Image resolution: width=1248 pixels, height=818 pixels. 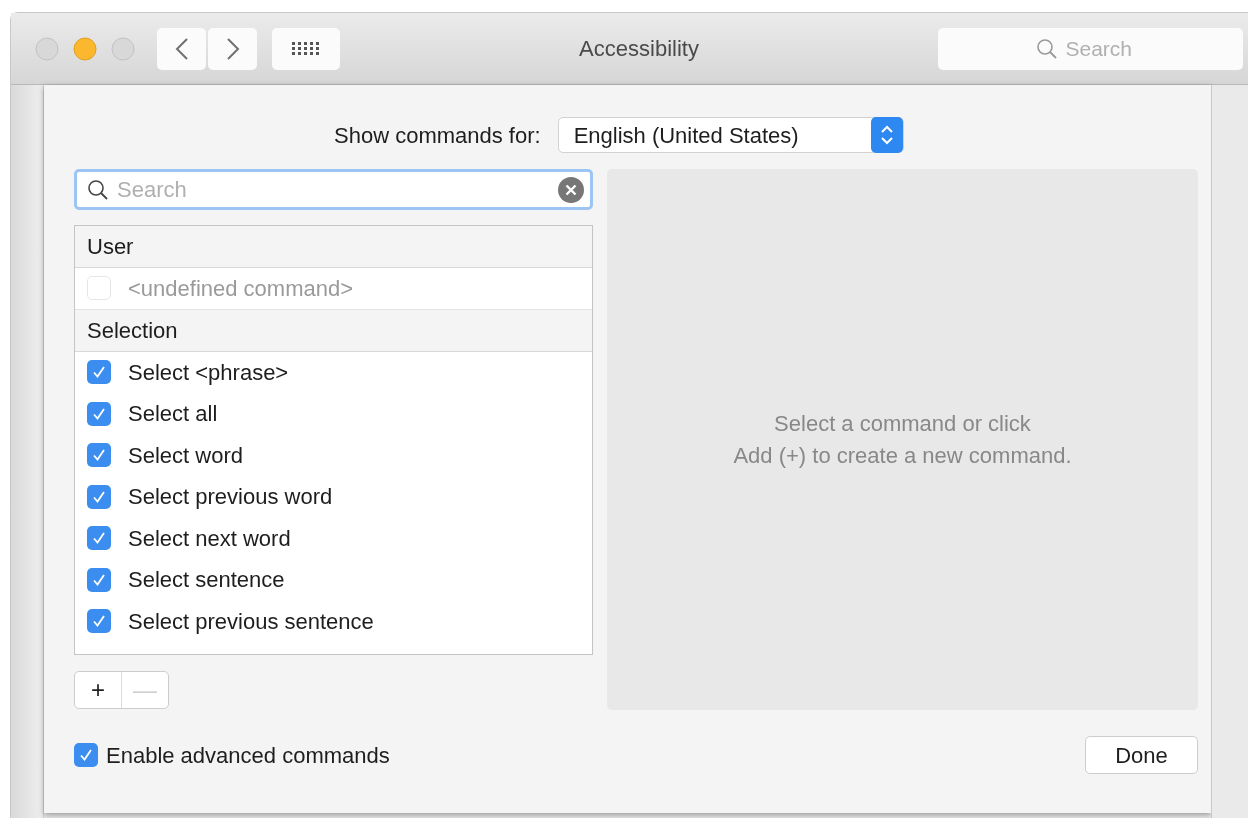 What do you see at coordinates (1141, 755) in the screenshot?
I see `done-button: Done` at bounding box center [1141, 755].